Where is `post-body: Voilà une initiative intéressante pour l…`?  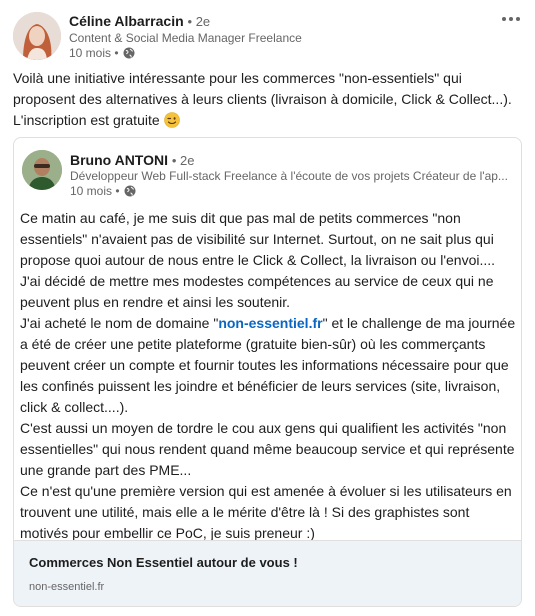 post-body: Voilà une initiative intéressante pour l… is located at coordinates (262, 99).